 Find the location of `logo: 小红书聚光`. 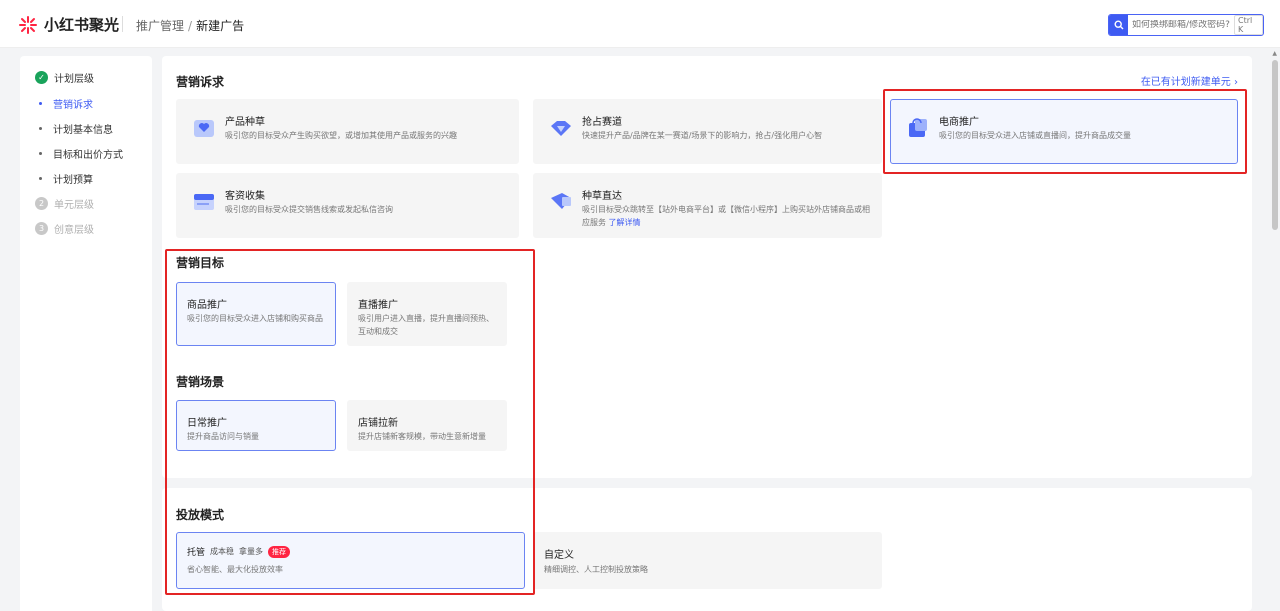

logo: 小红书聚光 is located at coordinates (68, 24).